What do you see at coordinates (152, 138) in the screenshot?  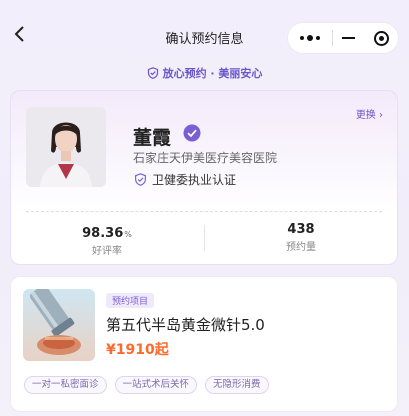 I see `doctor-name: 董霞` at bounding box center [152, 138].